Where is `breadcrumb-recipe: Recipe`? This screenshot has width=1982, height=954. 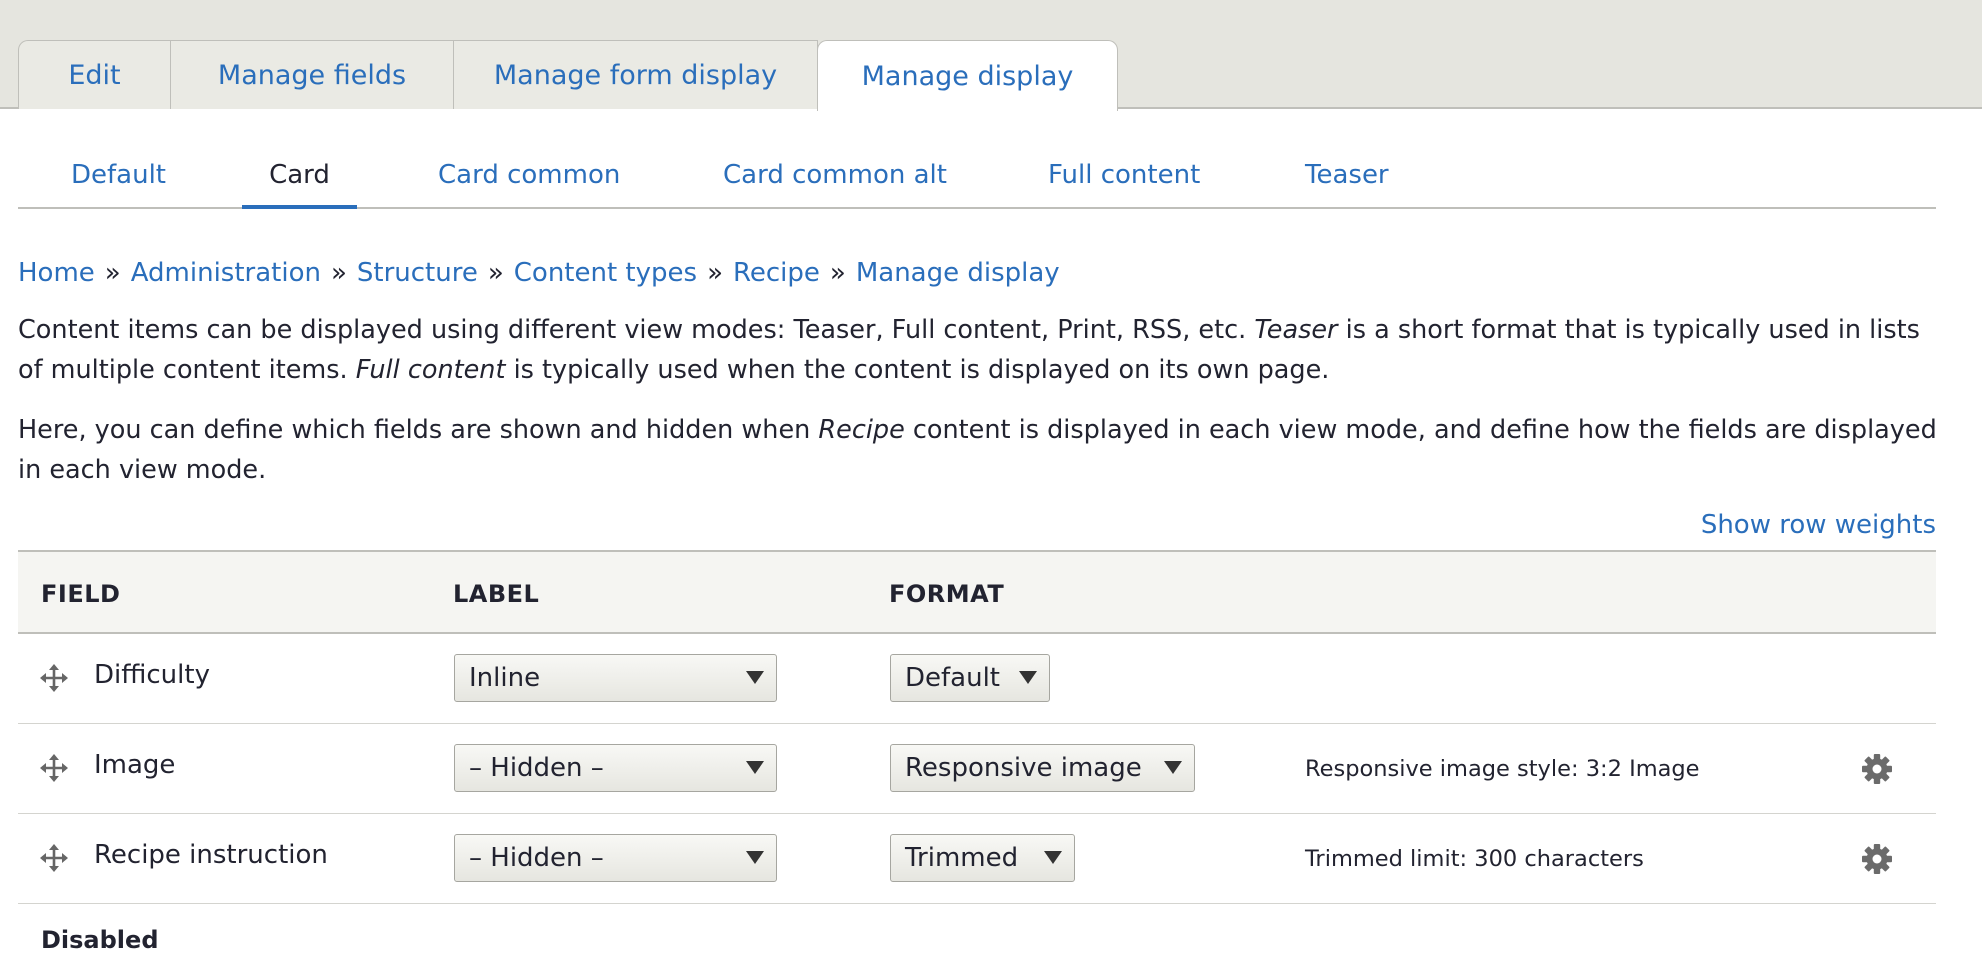
breadcrumb-recipe: Recipe is located at coordinates (776, 273).